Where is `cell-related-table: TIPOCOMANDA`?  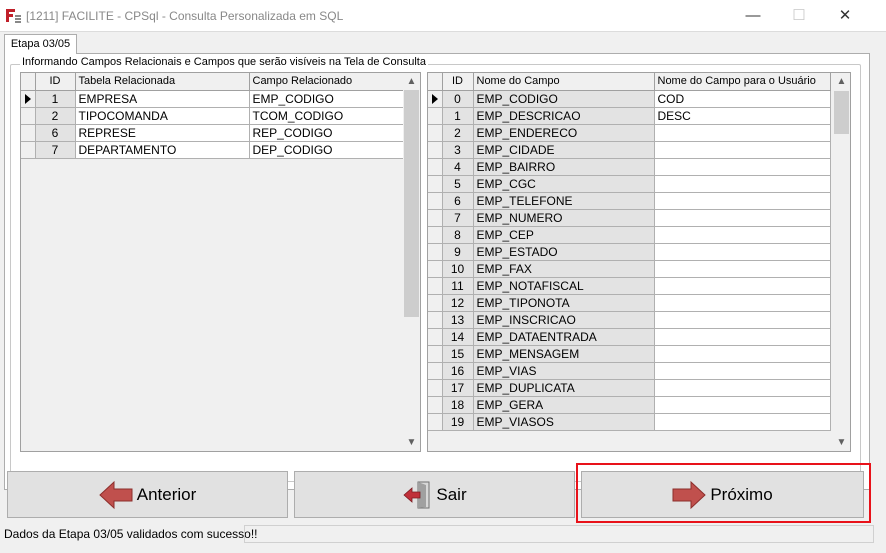 cell-related-table: TIPOCOMANDA is located at coordinates (162, 116).